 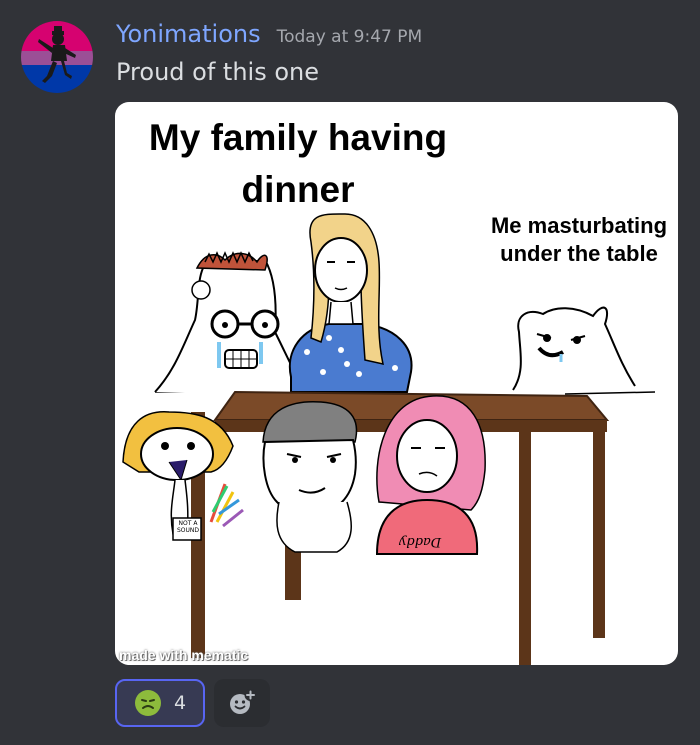 I want to click on add-reaction-icon, so click(x=243, y=701).